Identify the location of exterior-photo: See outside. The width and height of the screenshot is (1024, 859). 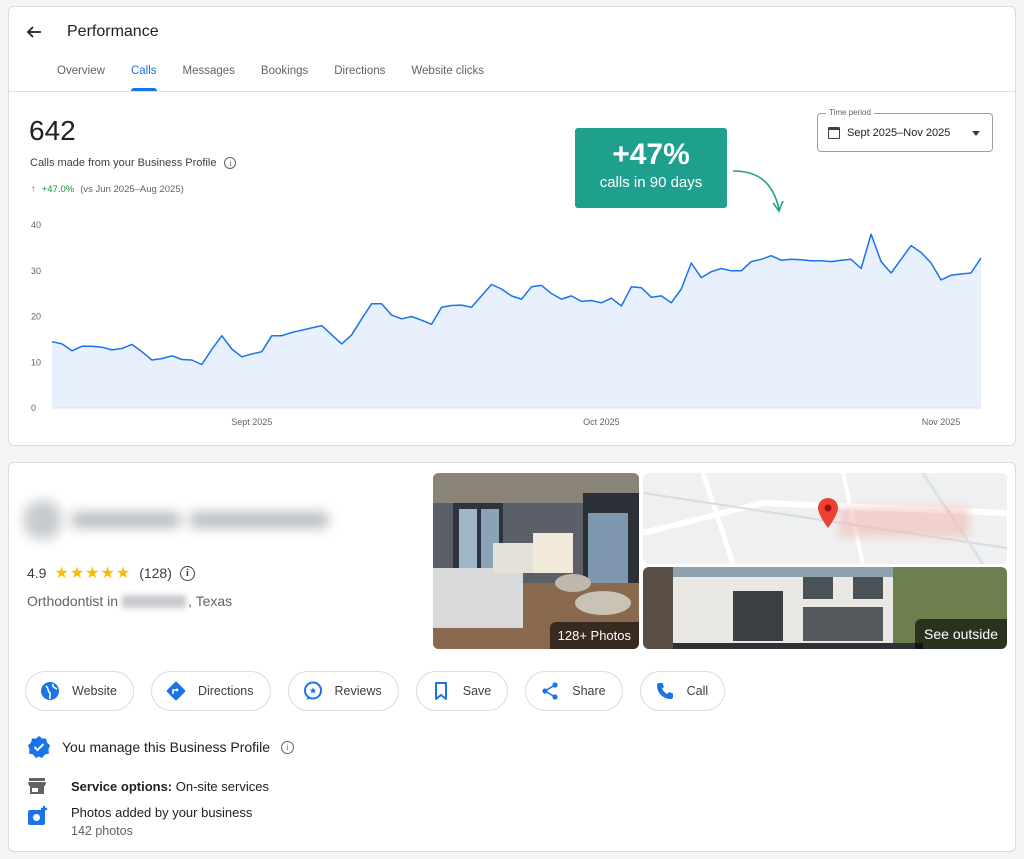
(825, 608).